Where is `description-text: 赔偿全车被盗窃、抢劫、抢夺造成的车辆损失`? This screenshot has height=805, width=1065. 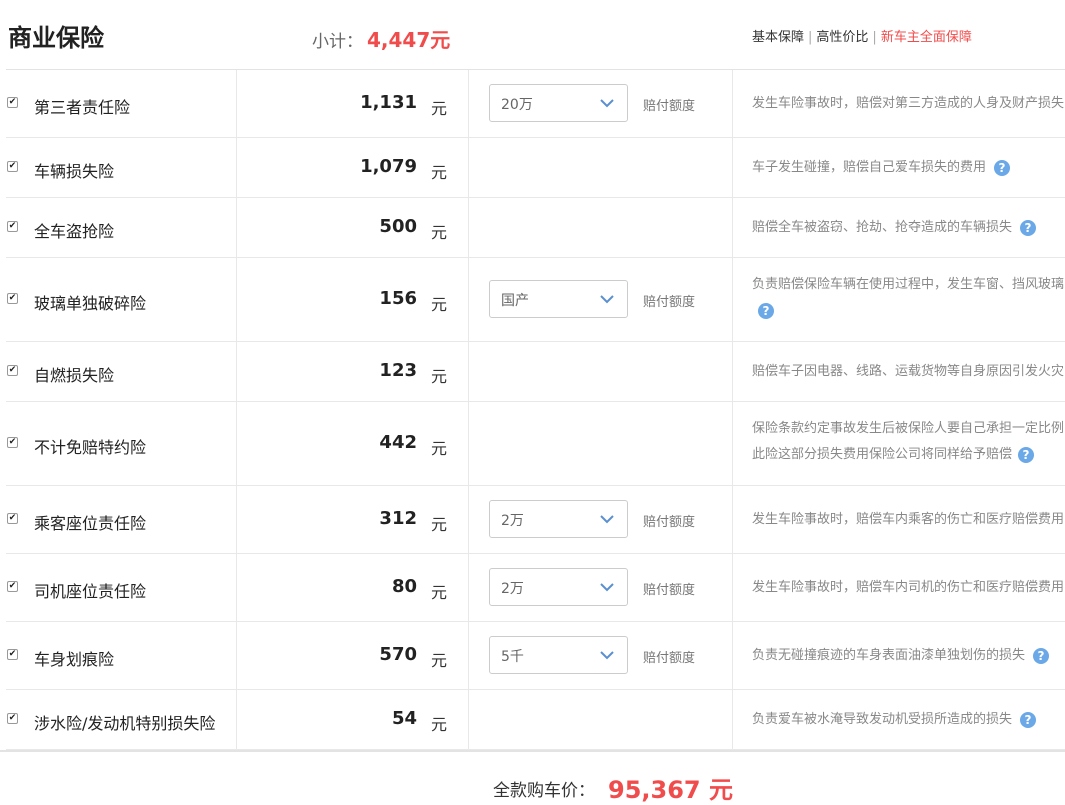
description-text: 赔偿全车被盗窃、抢劫、抢夺造成的车辆损失 is located at coordinates (882, 227).